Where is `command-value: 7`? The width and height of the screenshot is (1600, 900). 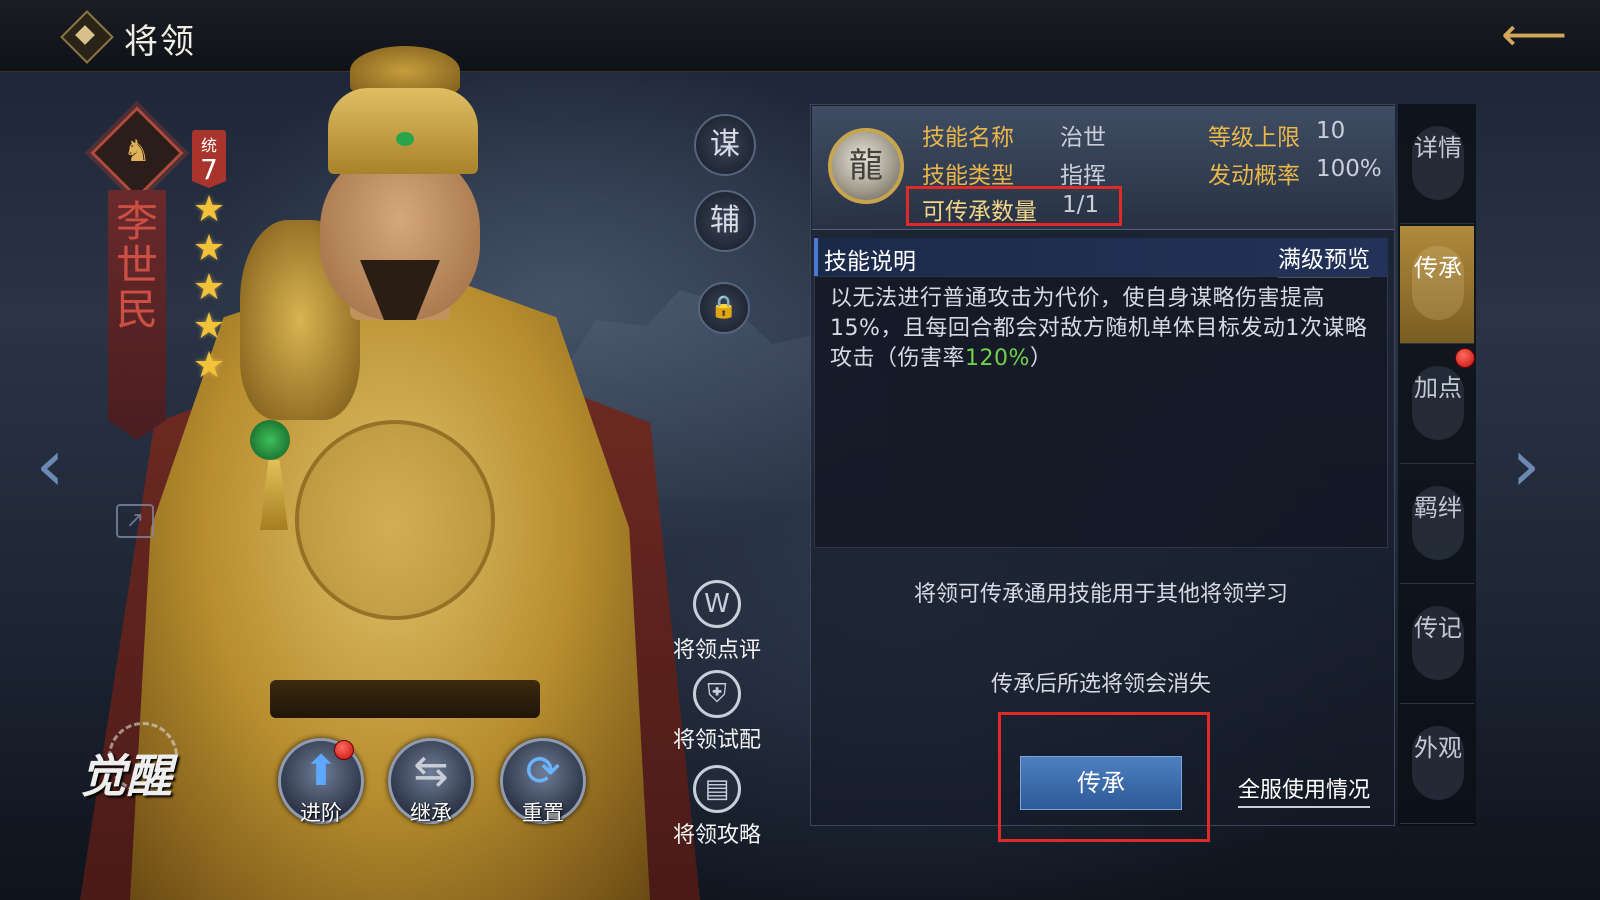 command-value: 7 is located at coordinates (209, 169).